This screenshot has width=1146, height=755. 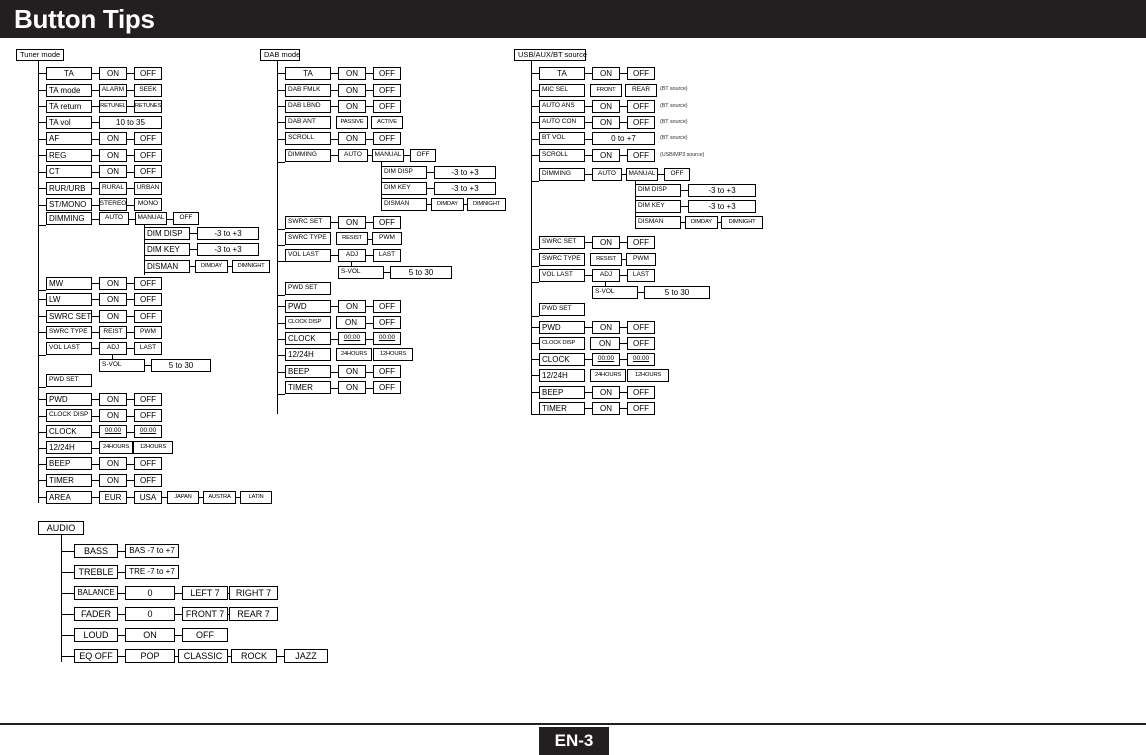 I want to click on tuner-row-21-value-1: OFF, so click(x=148, y=415).